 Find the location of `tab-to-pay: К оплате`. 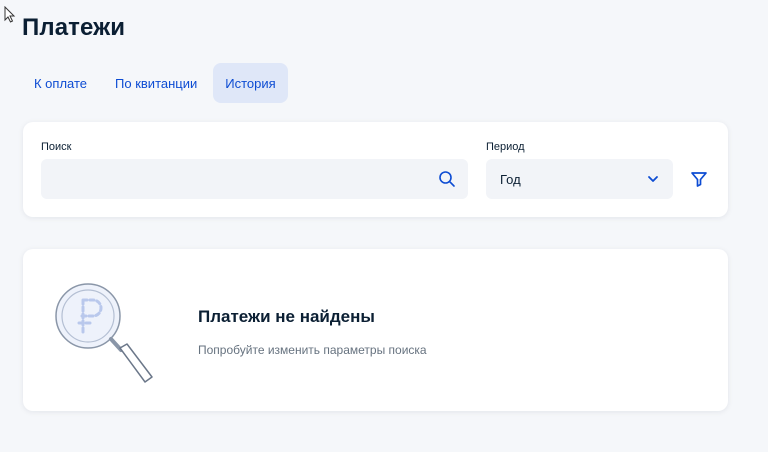

tab-to-pay: К оплате is located at coordinates (60, 83).